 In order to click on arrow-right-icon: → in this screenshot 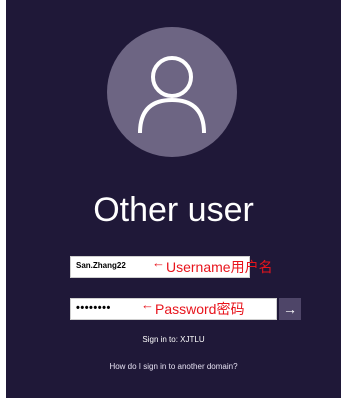, I will do `click(290, 309)`.